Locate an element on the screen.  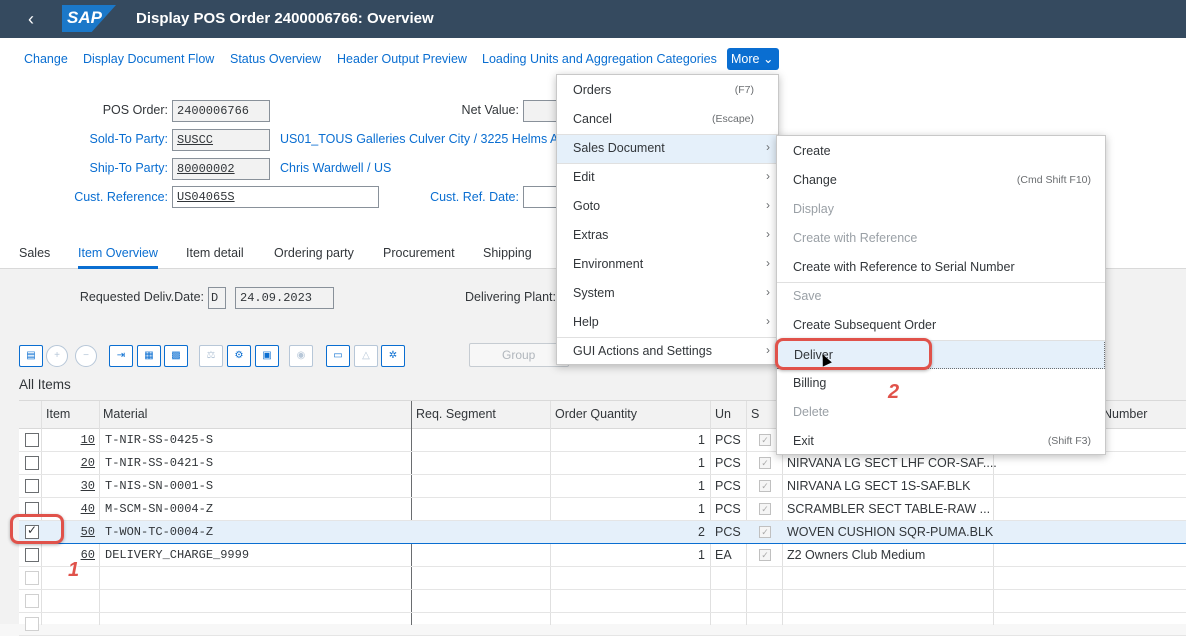
ship-to-description: Chris Wardwell / US is located at coordinates (335, 168).